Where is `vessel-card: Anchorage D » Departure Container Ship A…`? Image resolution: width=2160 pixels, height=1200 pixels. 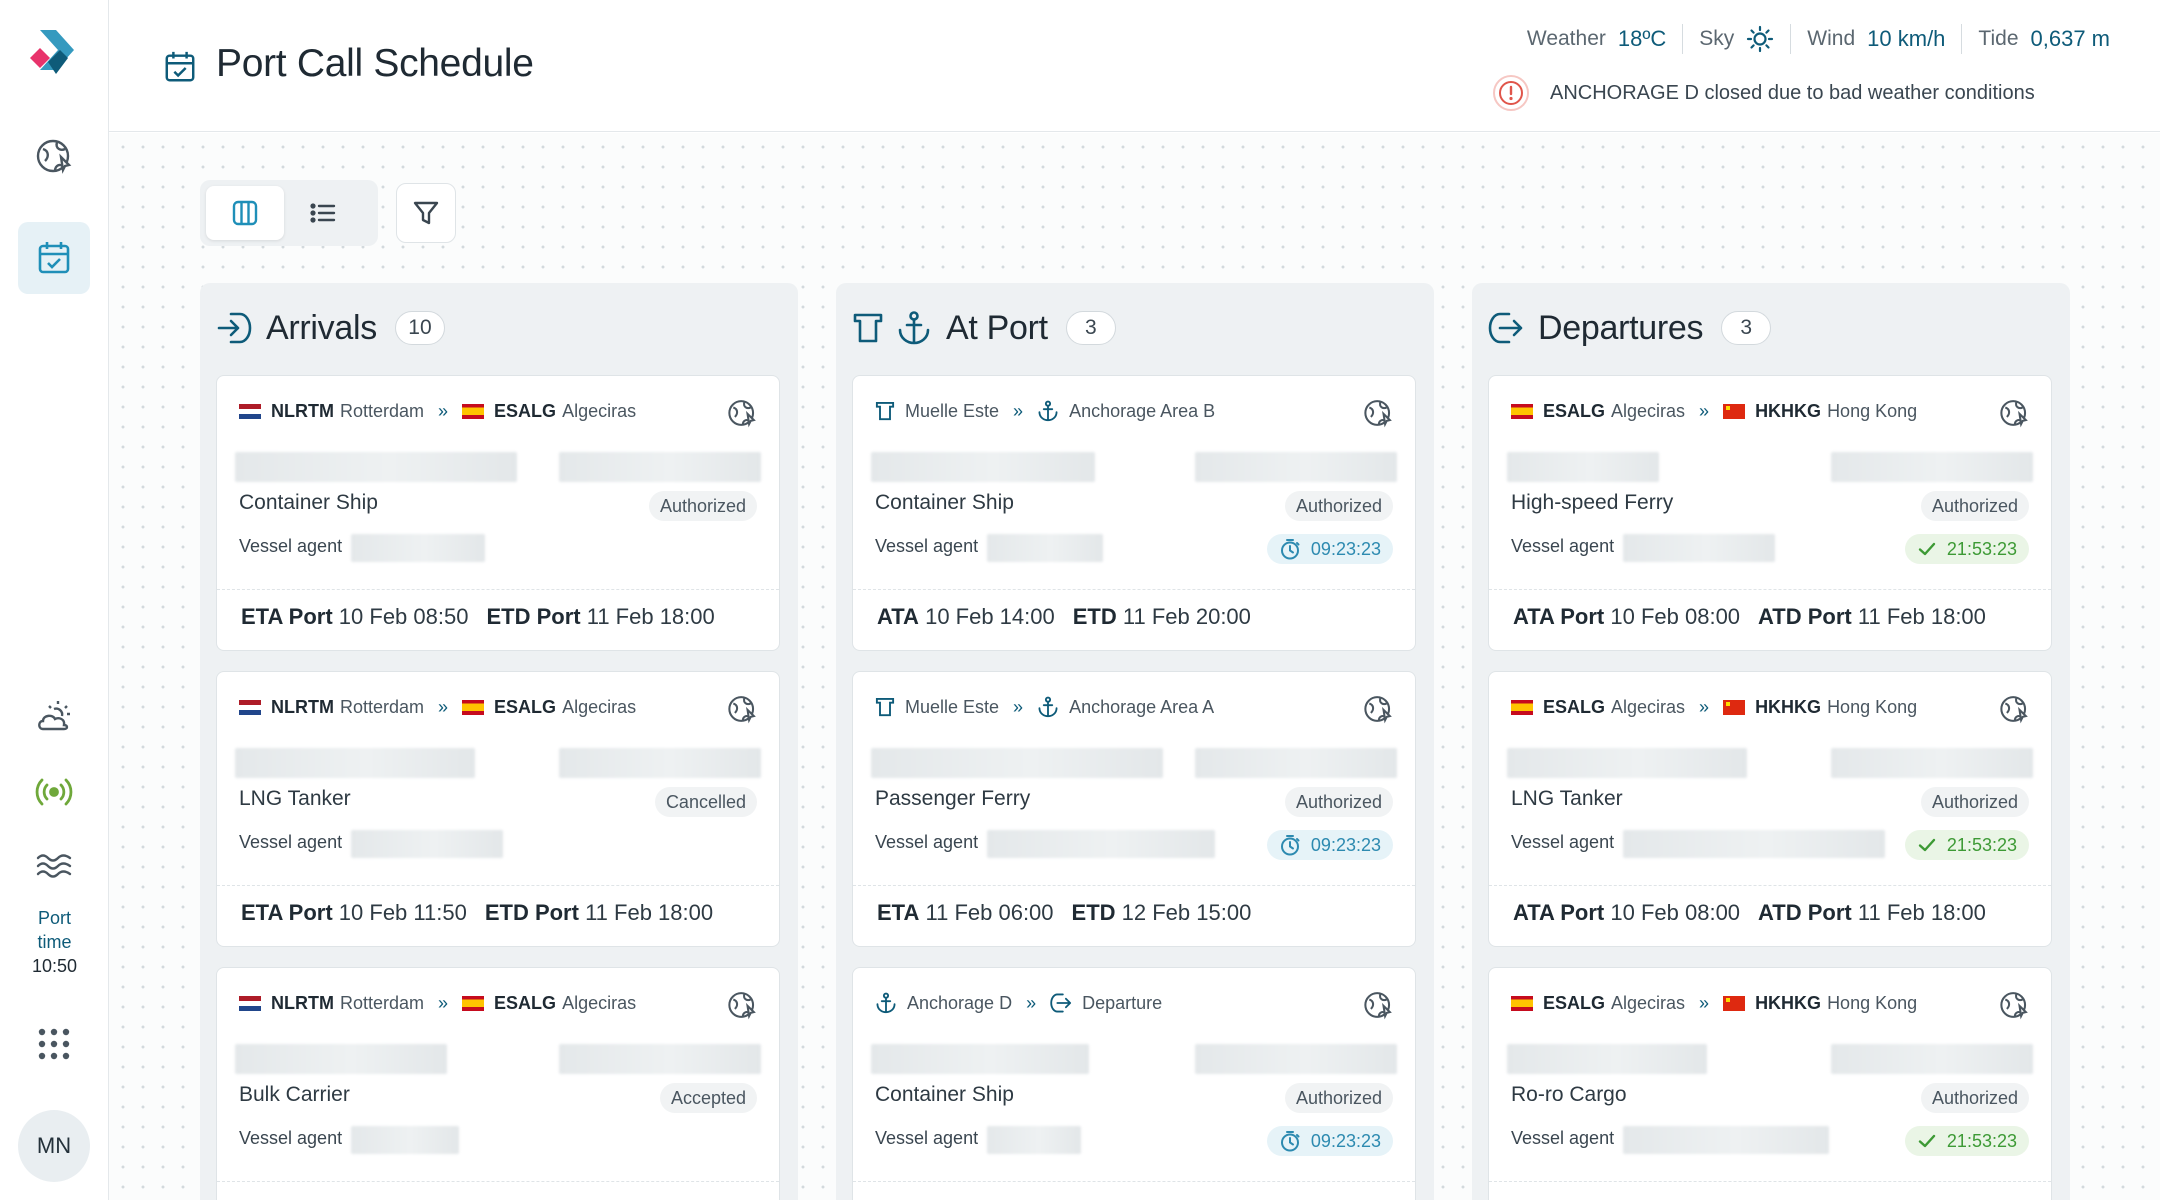
vessel-card: Anchorage D » Departure Container Ship A… is located at coordinates (1134, 1083).